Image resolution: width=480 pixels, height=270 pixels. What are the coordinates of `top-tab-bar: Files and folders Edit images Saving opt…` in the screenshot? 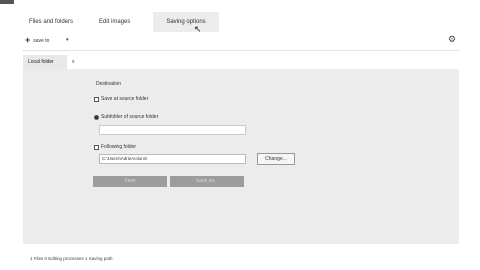 It's located at (121, 22).